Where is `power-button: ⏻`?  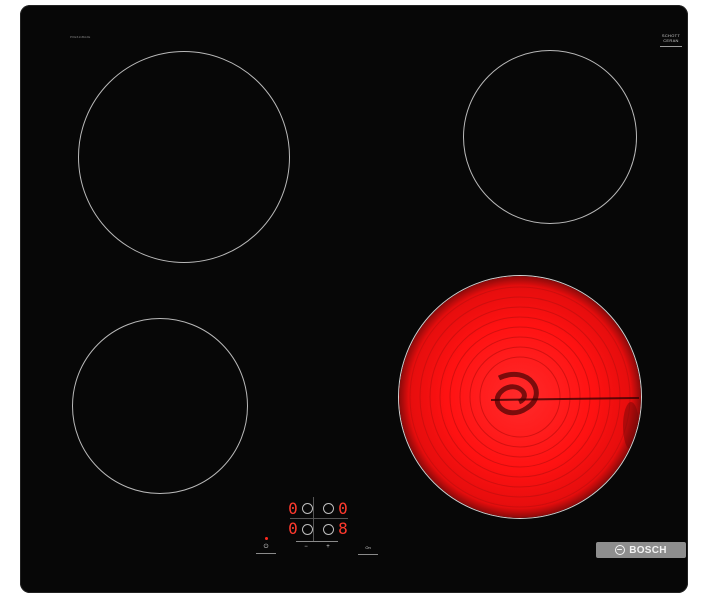
power-button: ⏻ is located at coordinates (266, 548).